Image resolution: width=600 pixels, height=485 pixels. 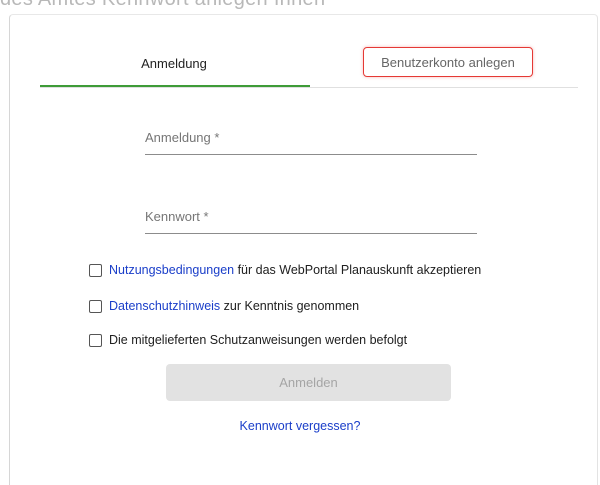 I want to click on password-input, so click(x=313, y=218).